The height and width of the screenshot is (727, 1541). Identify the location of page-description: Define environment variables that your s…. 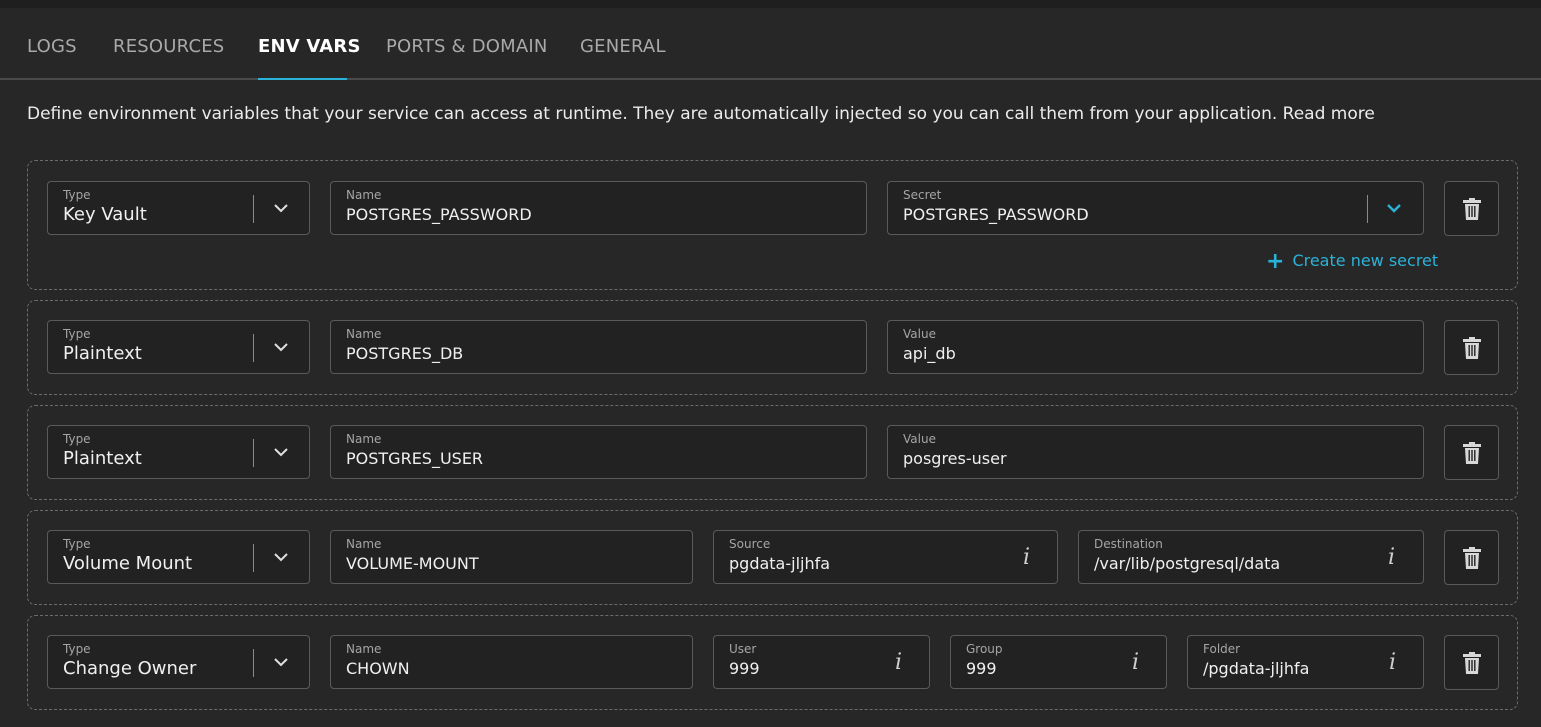
(701, 114).